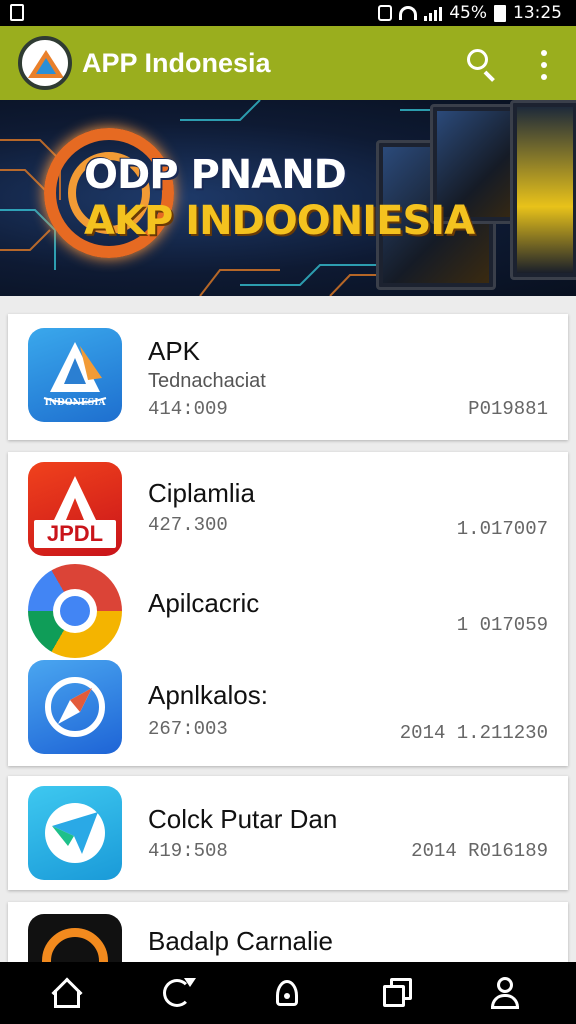 This screenshot has height=1024, width=576. I want to click on windows-icon, so click(397, 993).